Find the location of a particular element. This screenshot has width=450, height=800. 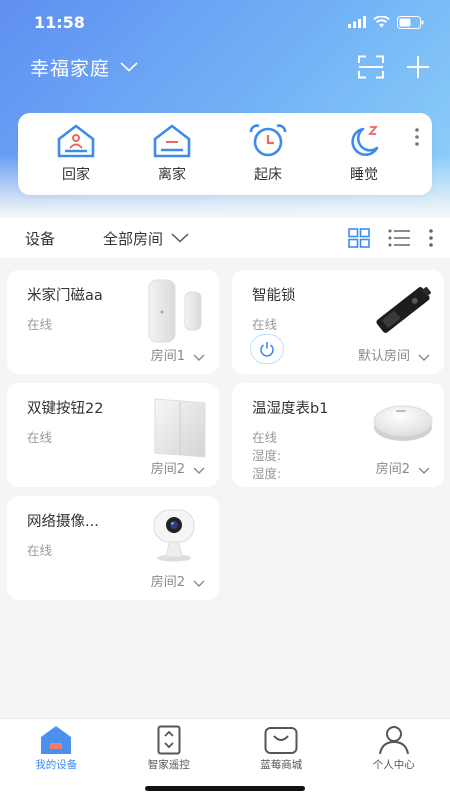

temperature-label: 湿度: is located at coordinates (267, 473).